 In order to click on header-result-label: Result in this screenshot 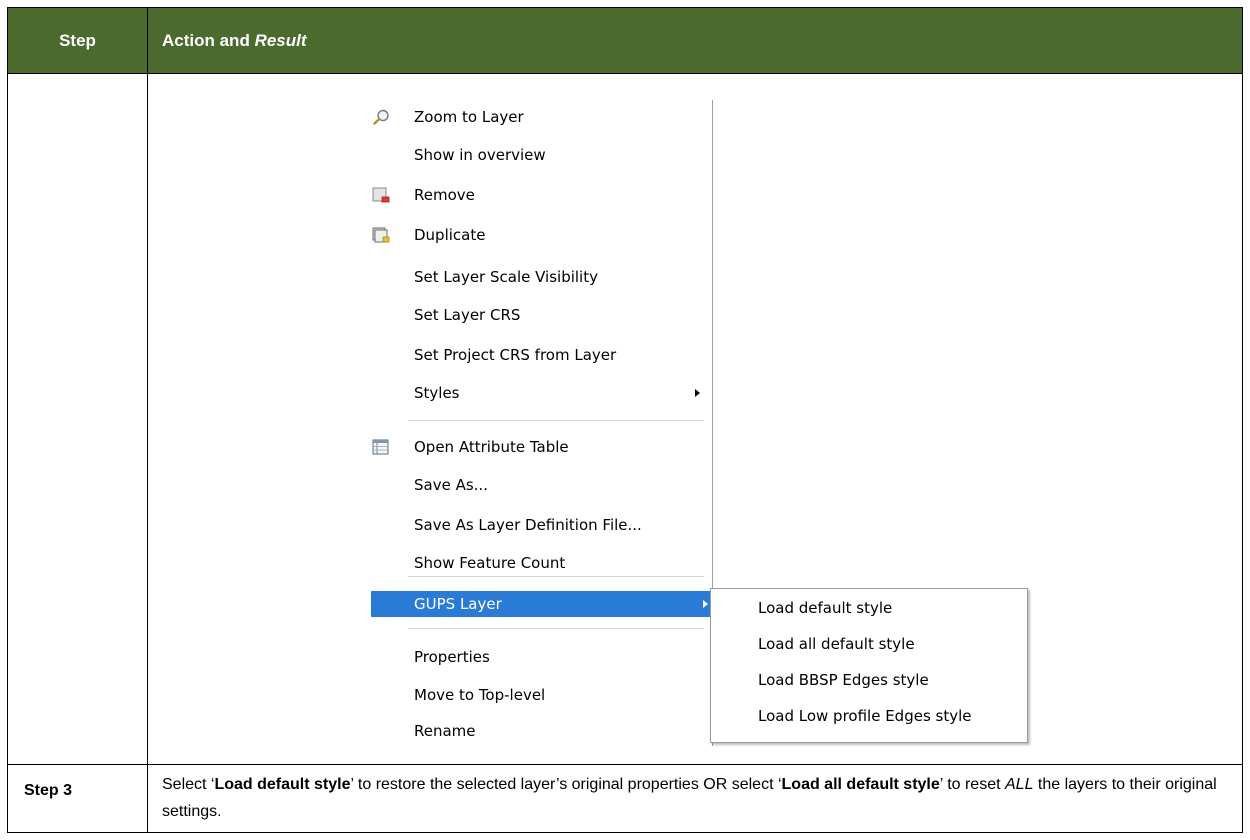, I will do `click(280, 40)`.